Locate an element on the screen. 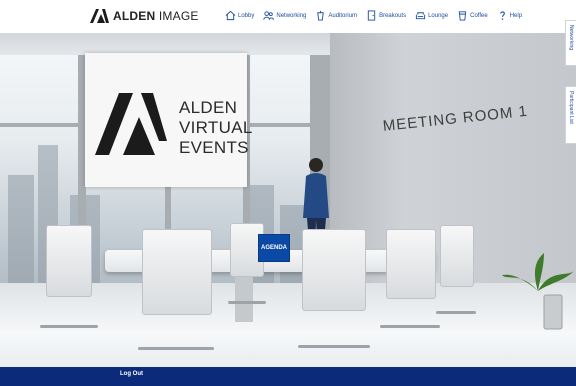  nav-coffee: Coffee is located at coordinates (472, 15).